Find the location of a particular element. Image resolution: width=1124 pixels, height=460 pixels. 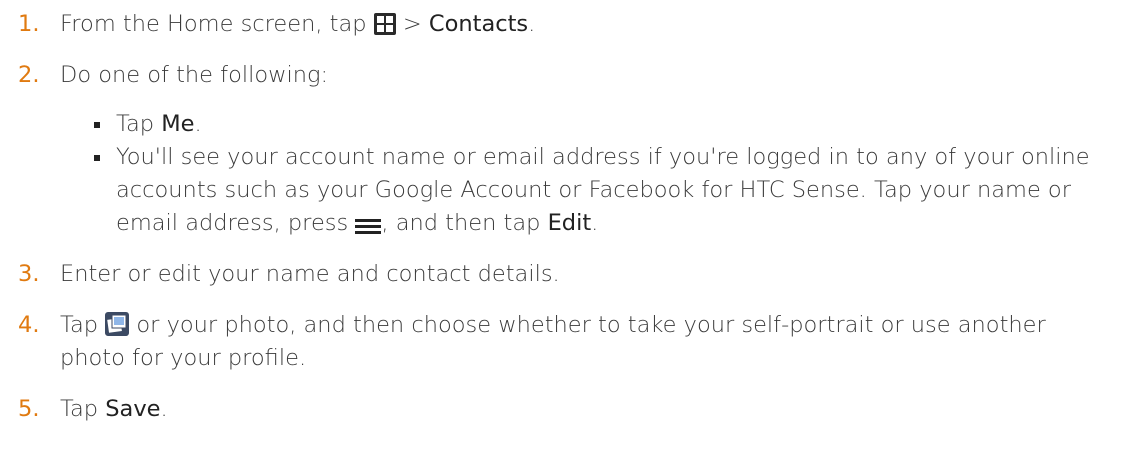

step-5: 5. Tap Save. is located at coordinates (555, 409).